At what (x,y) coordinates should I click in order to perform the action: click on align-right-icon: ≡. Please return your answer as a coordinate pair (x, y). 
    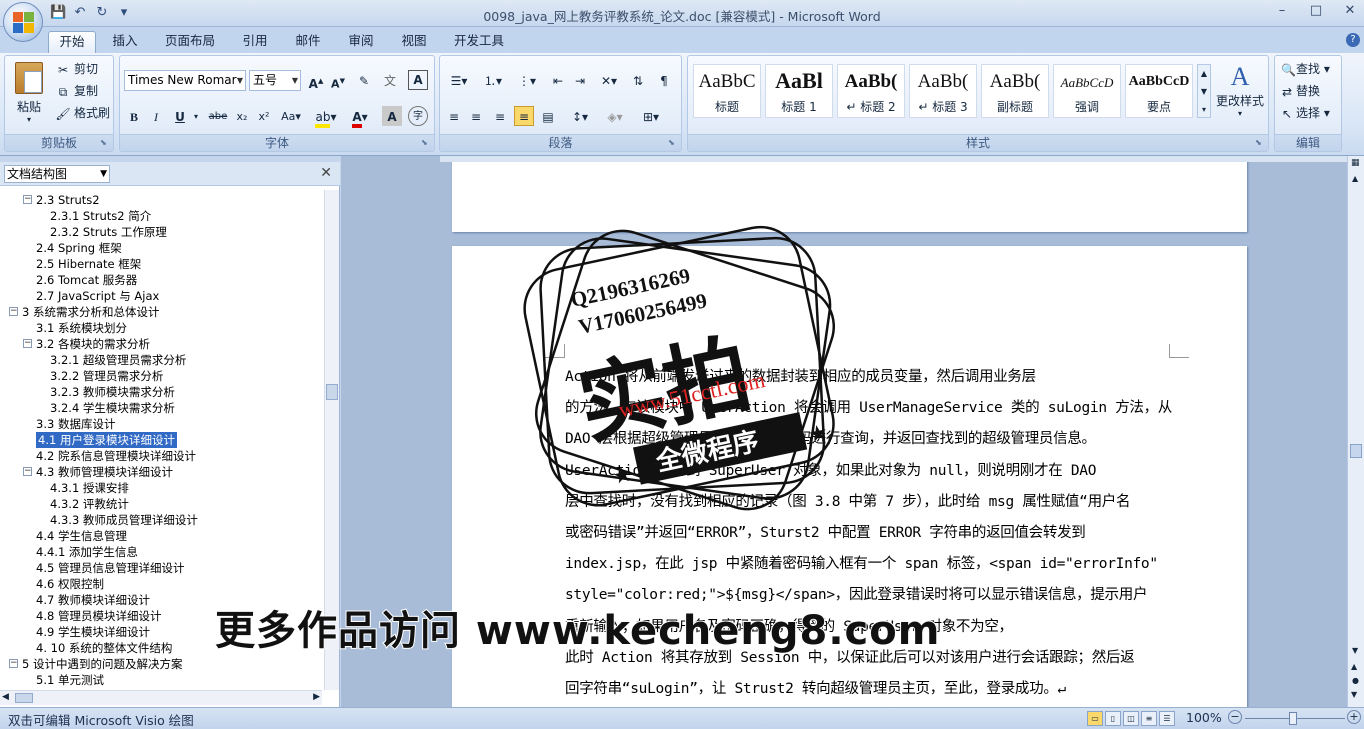
    Looking at the image, I should click on (500, 116).